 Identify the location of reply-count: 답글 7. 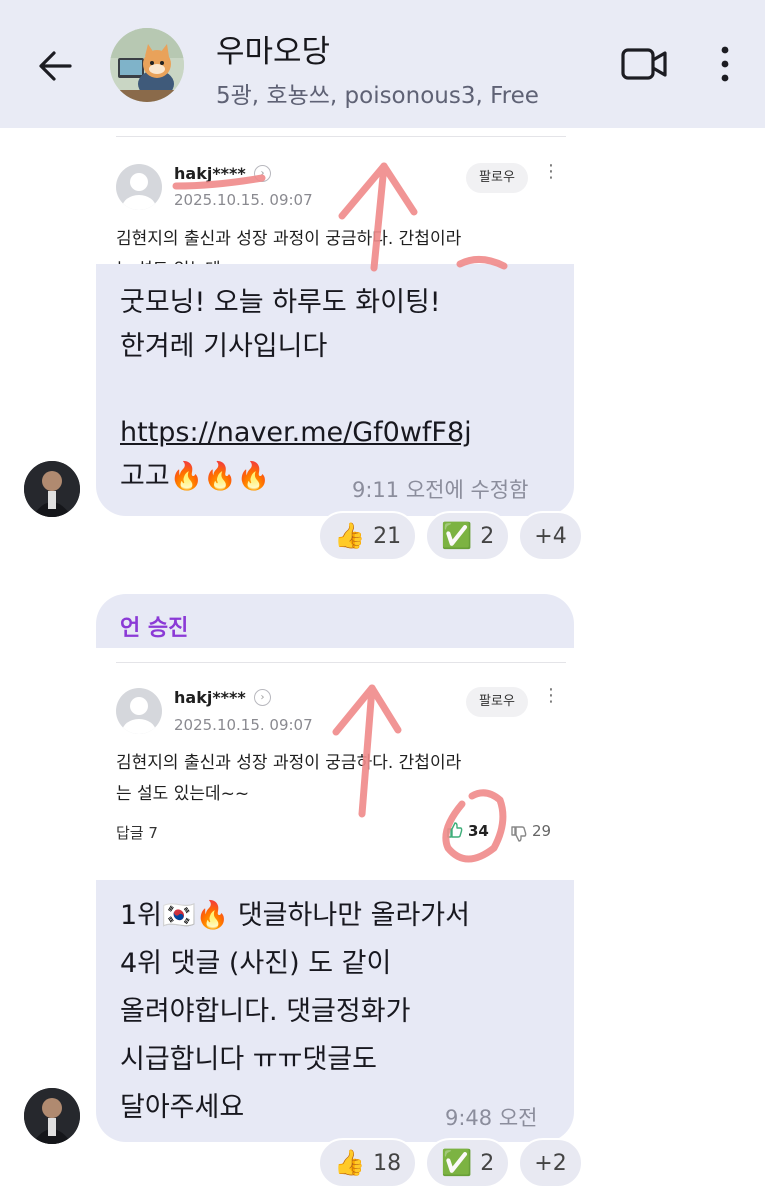
(137, 833).